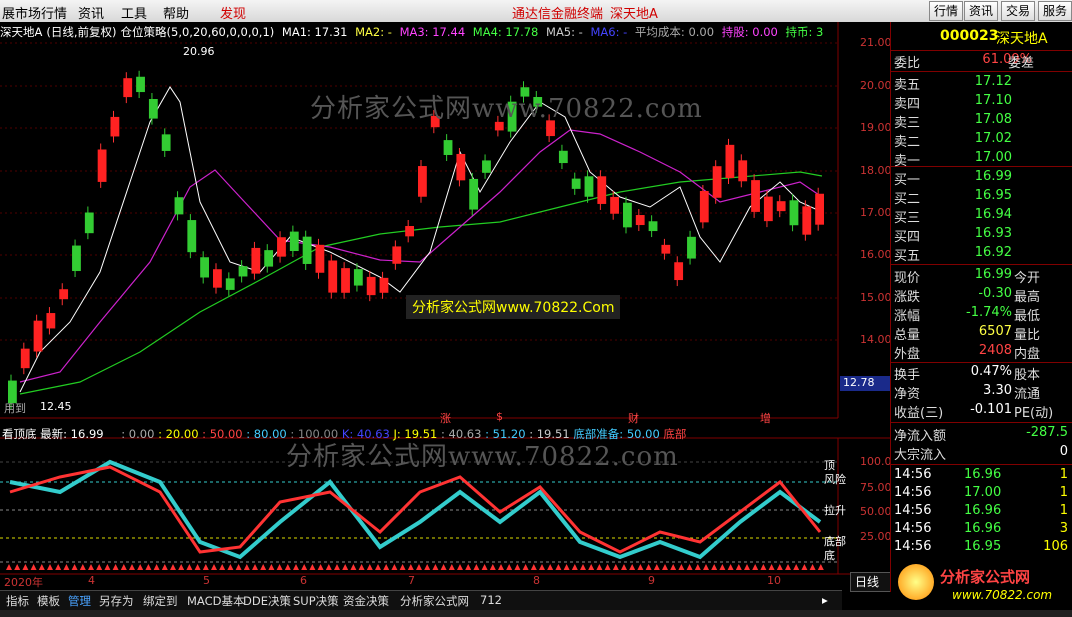 The image size is (1072, 617). I want to click on stock-code: 000023, so click(969, 36).